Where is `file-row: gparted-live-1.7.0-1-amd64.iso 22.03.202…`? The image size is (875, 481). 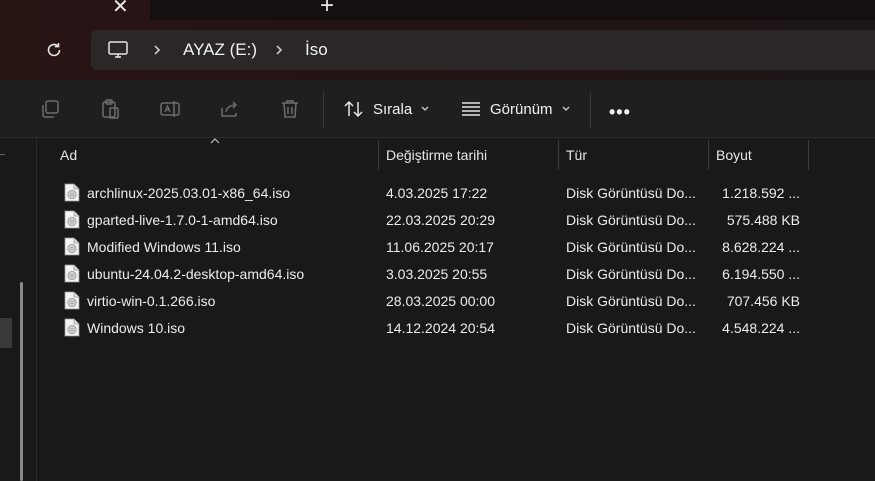 file-row: gparted-live-1.7.0-1-amd64.iso 22.03.202… is located at coordinates (433, 219).